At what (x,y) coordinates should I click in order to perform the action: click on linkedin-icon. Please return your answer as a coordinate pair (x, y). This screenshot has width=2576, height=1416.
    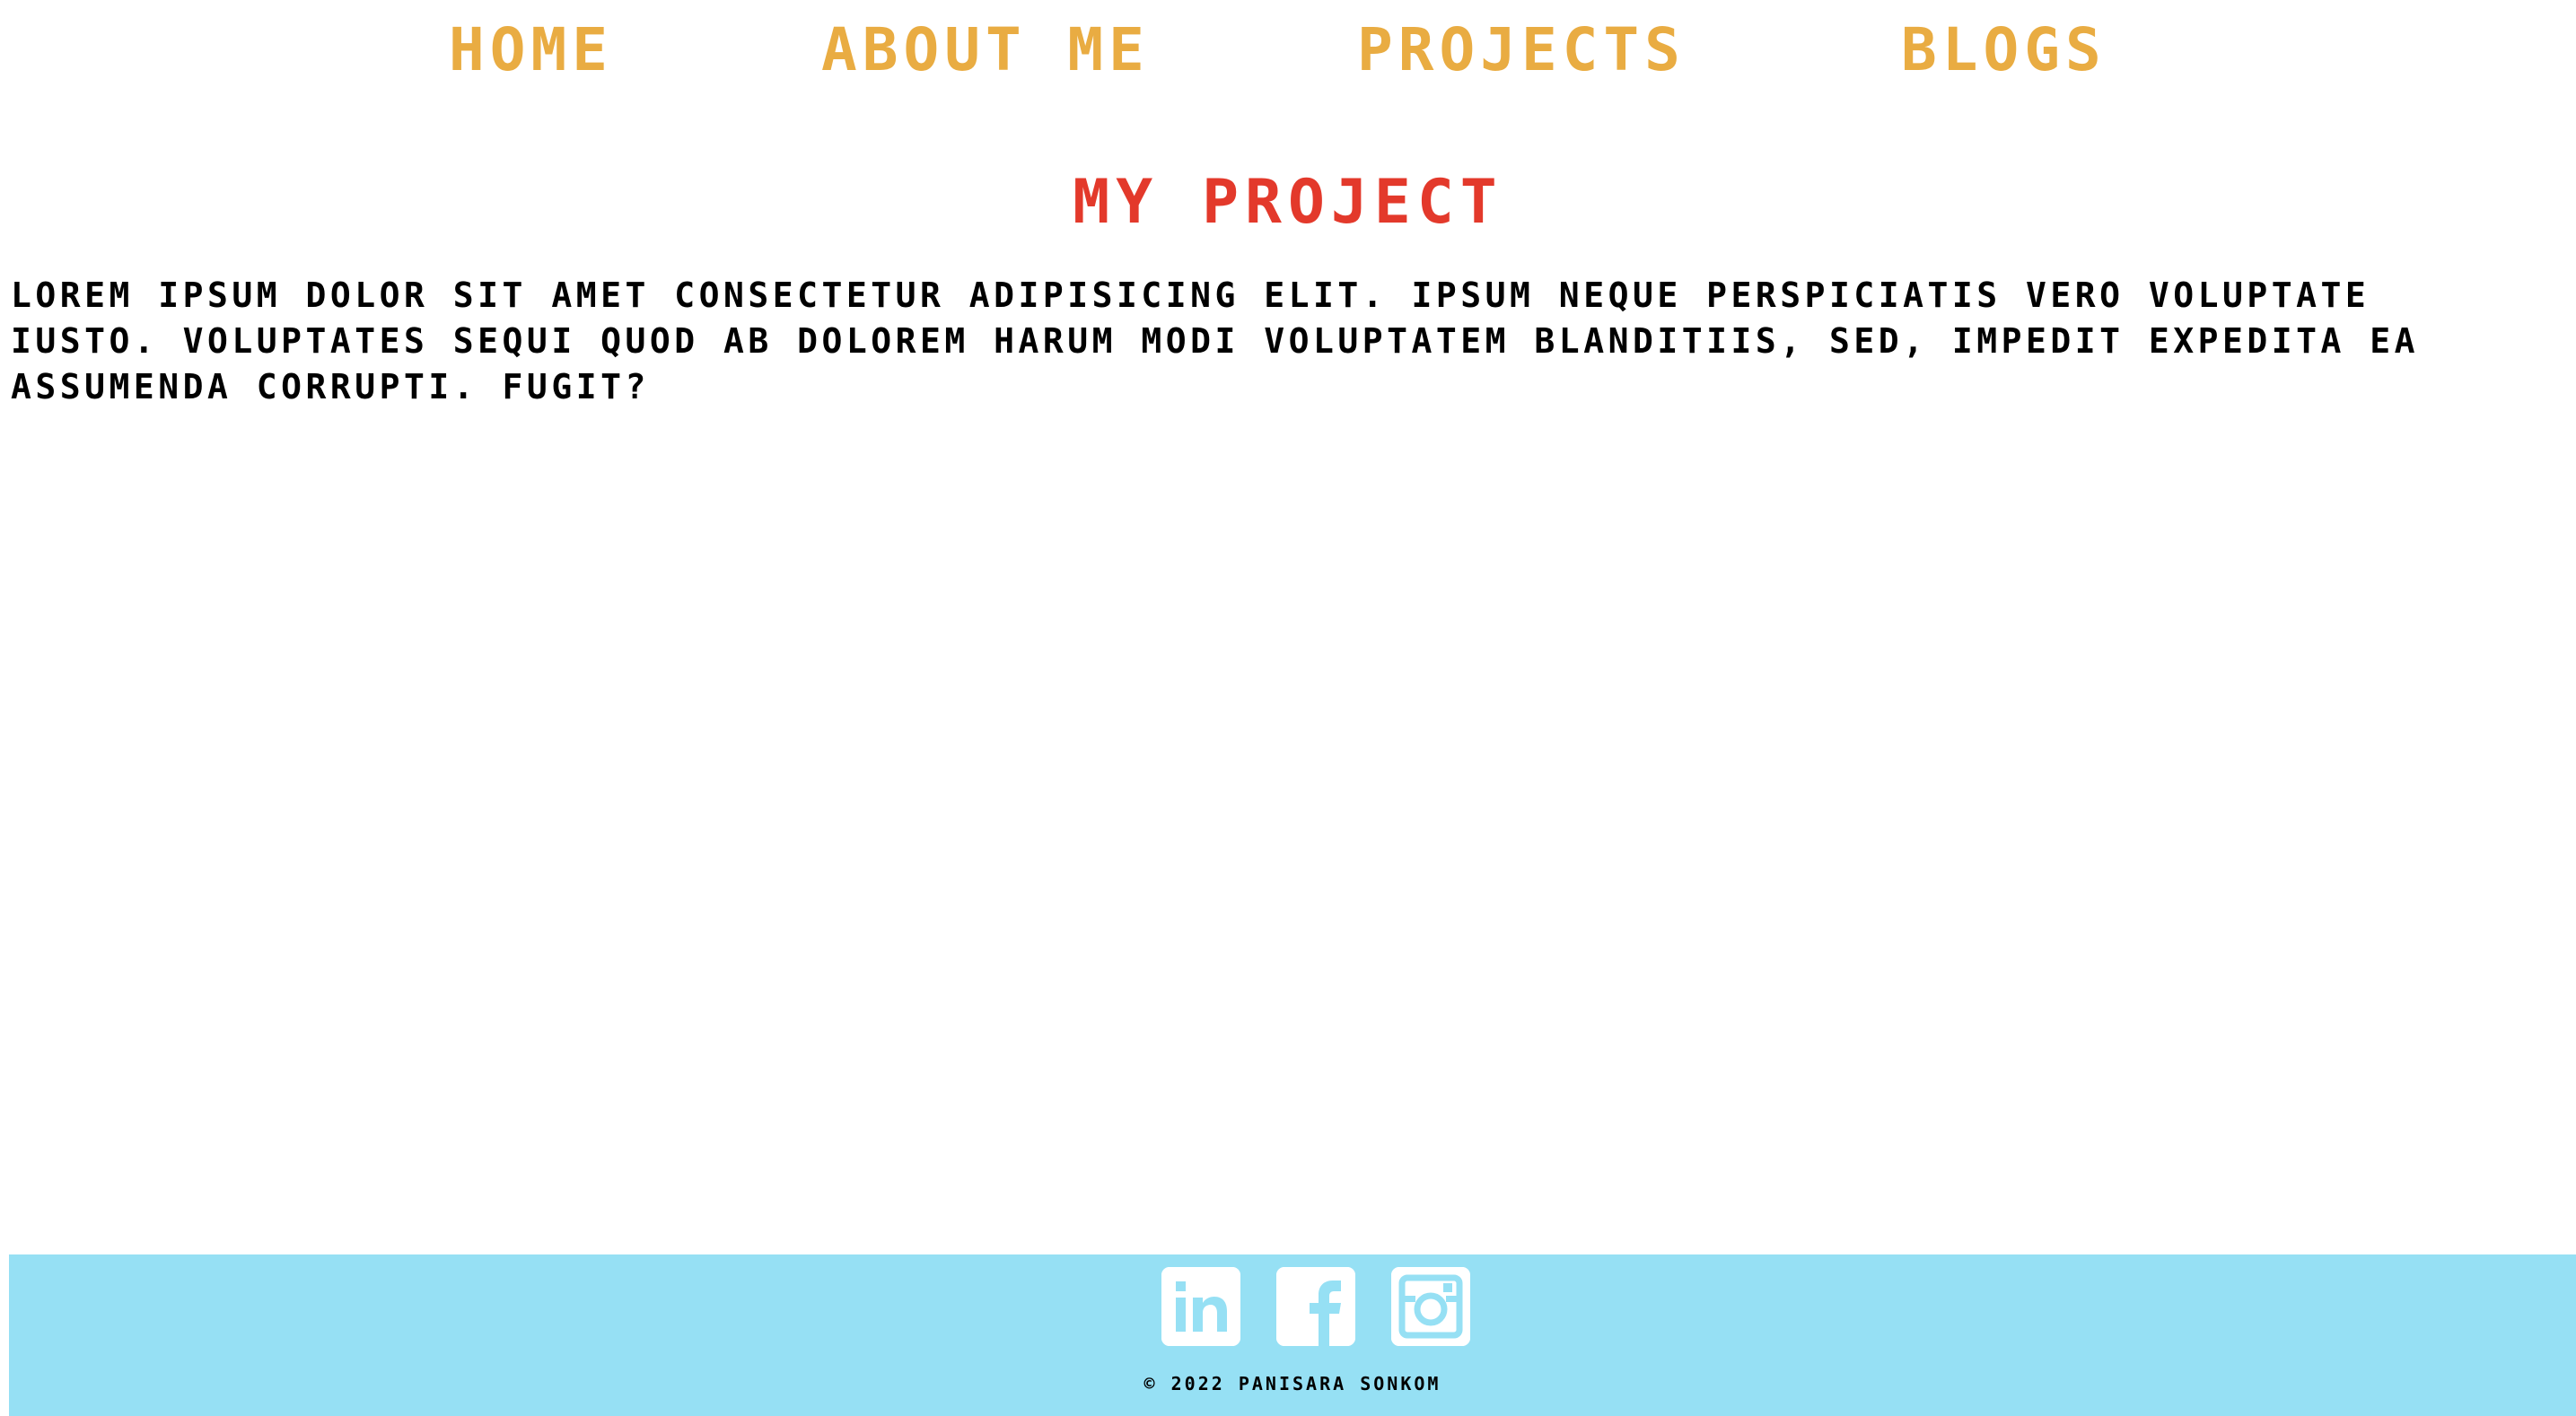
    Looking at the image, I should click on (1200, 1306).